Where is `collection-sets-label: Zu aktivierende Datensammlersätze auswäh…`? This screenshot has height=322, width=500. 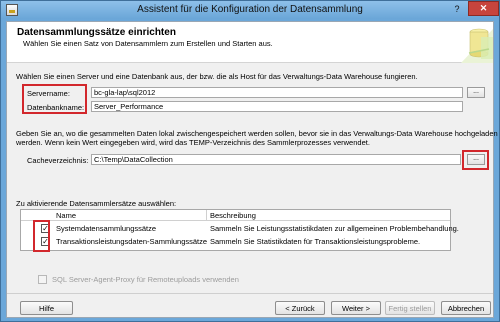 collection-sets-label: Zu aktivierende Datensammlersätze auswäh… is located at coordinates (96, 203).